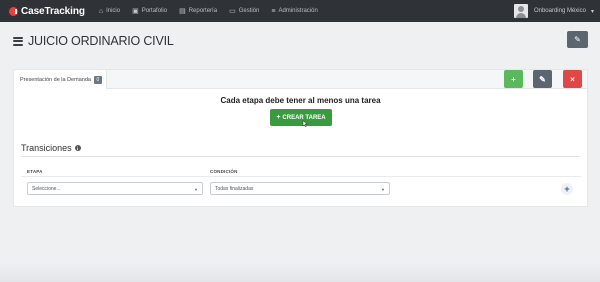  I want to click on nav-item-label: Reportería, so click(203, 11).